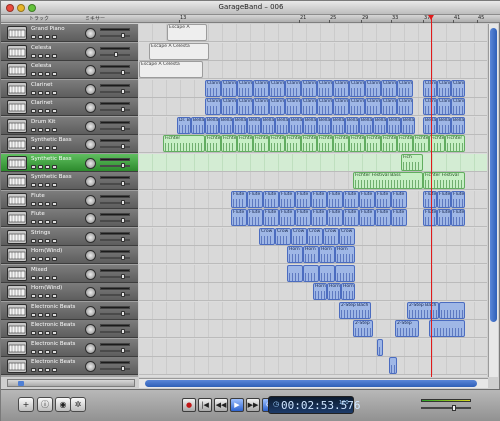 This screenshot has width=500, height=421. I want to click on fast-forward-button: ▶▶, so click(253, 405).